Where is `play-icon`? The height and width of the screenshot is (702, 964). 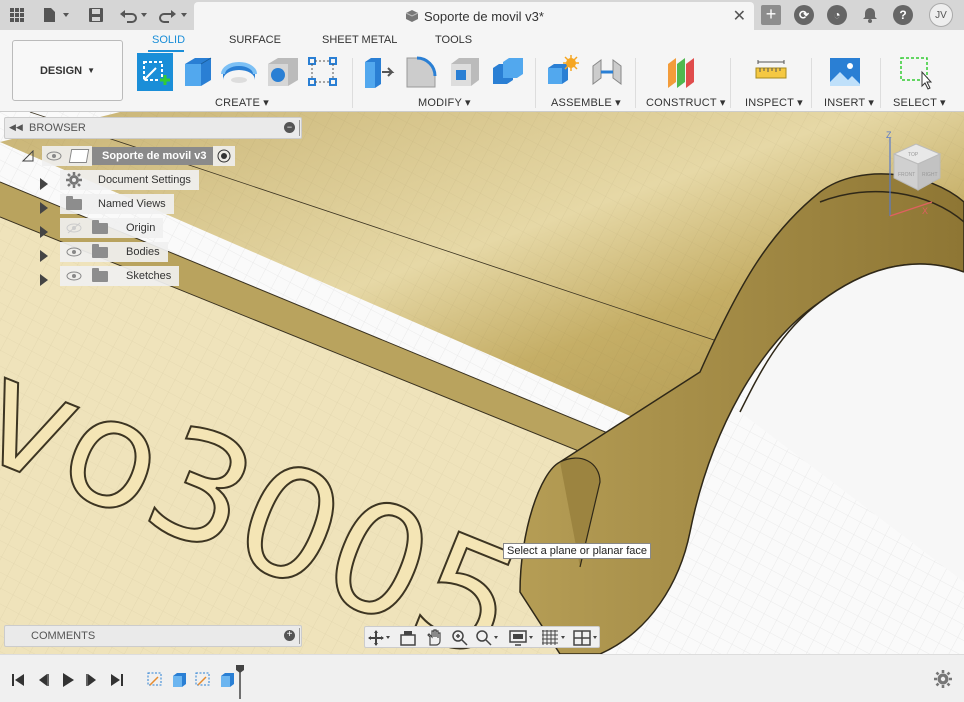
play-icon is located at coordinates (68, 680).